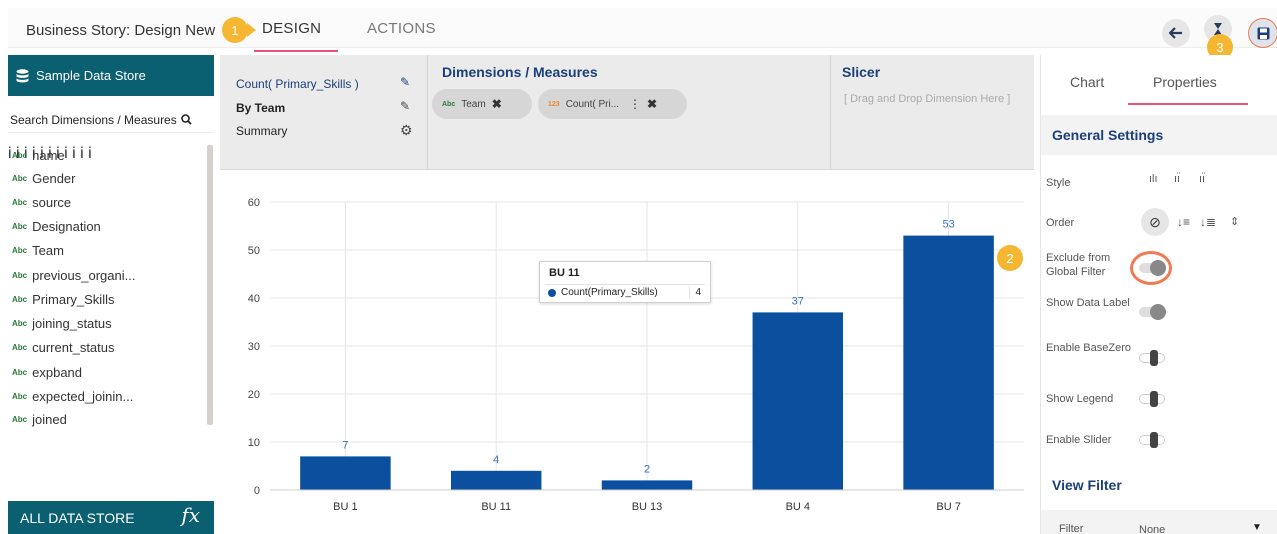 The image size is (1277, 534). What do you see at coordinates (260, 108) in the screenshot?
I see `group-by-item: By Team` at bounding box center [260, 108].